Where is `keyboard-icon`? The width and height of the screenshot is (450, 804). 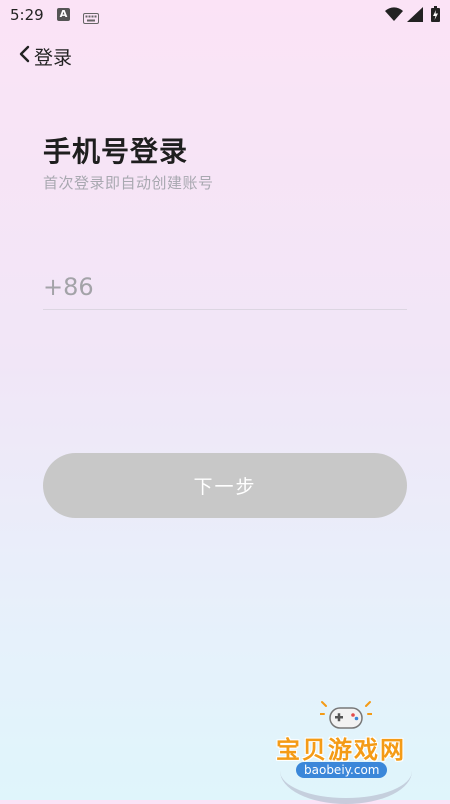
keyboard-icon is located at coordinates (91, 18).